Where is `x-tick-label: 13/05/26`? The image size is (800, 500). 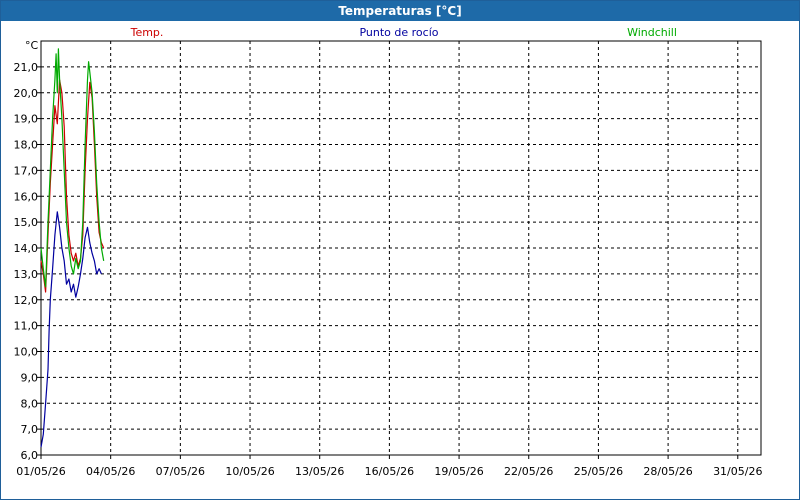 x-tick-label: 13/05/26 is located at coordinates (319, 471).